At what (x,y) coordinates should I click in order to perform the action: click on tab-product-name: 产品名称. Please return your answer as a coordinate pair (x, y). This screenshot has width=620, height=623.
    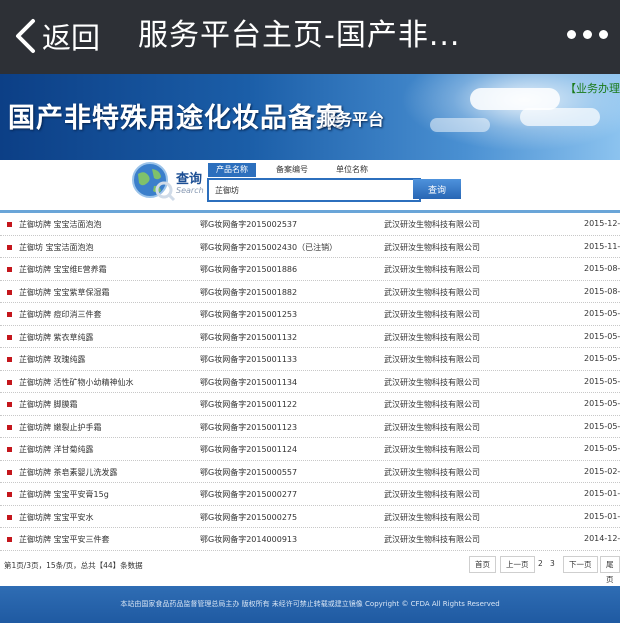
    Looking at the image, I should click on (232, 170).